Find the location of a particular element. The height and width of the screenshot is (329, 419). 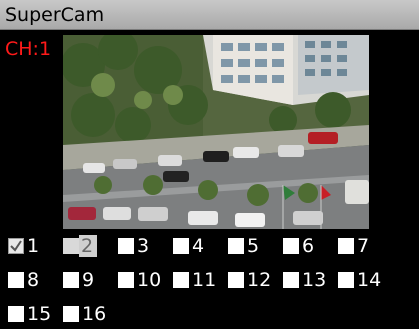

camera-3-checkbox is located at coordinates (126, 246).